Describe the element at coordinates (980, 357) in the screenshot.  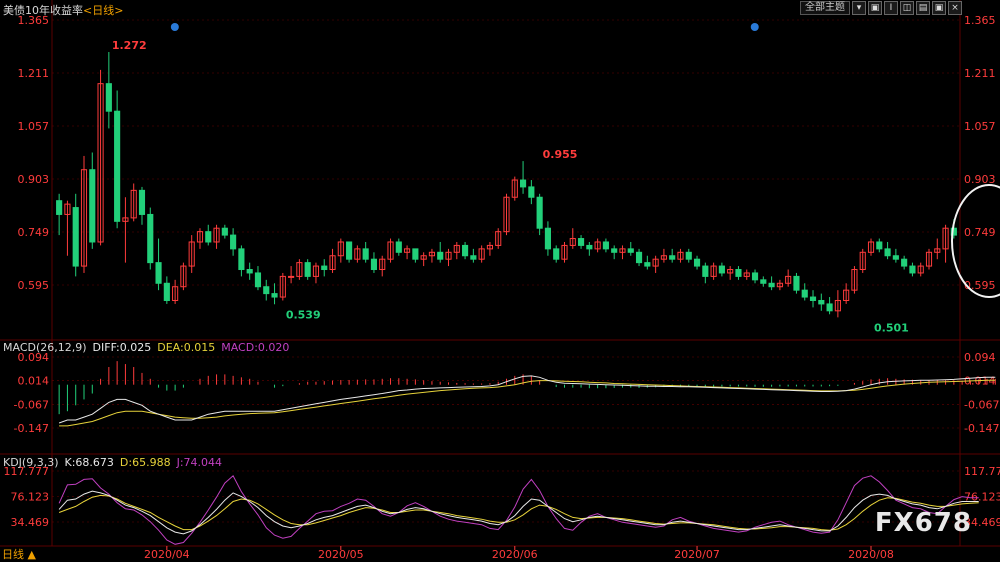
I see `macd-tick-right: 0.094` at that location.